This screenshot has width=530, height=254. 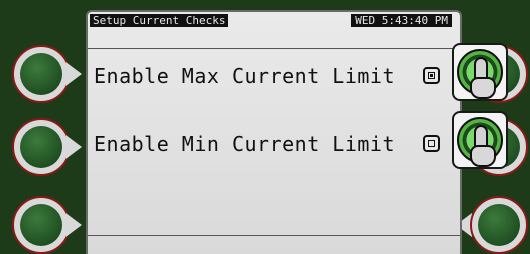 I want to click on min-current-checkbox, so click(x=431, y=143).